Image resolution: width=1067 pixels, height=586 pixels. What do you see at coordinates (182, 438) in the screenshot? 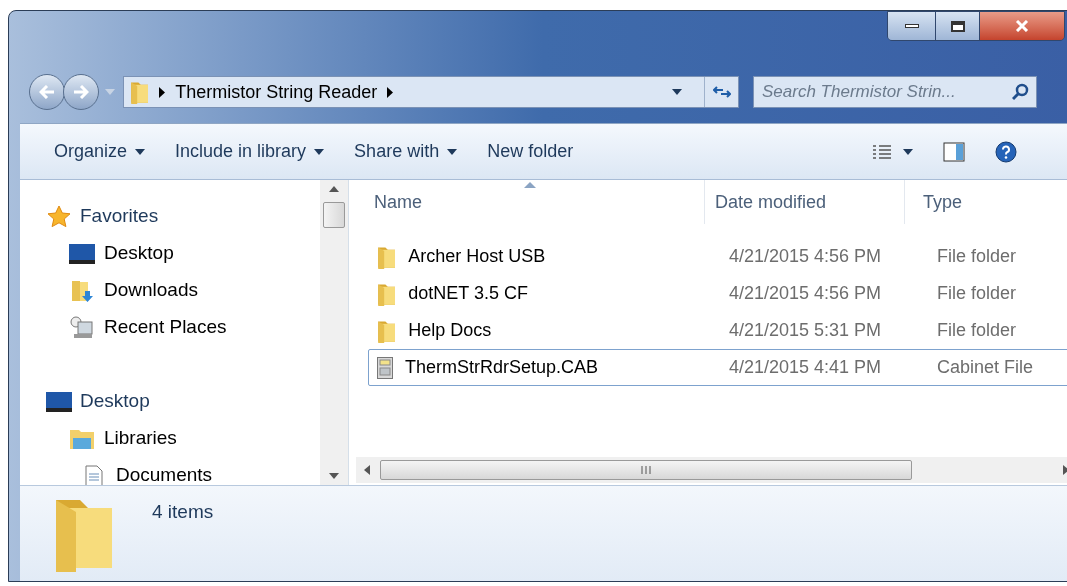
I see `nav-item: Libraries` at bounding box center [182, 438].